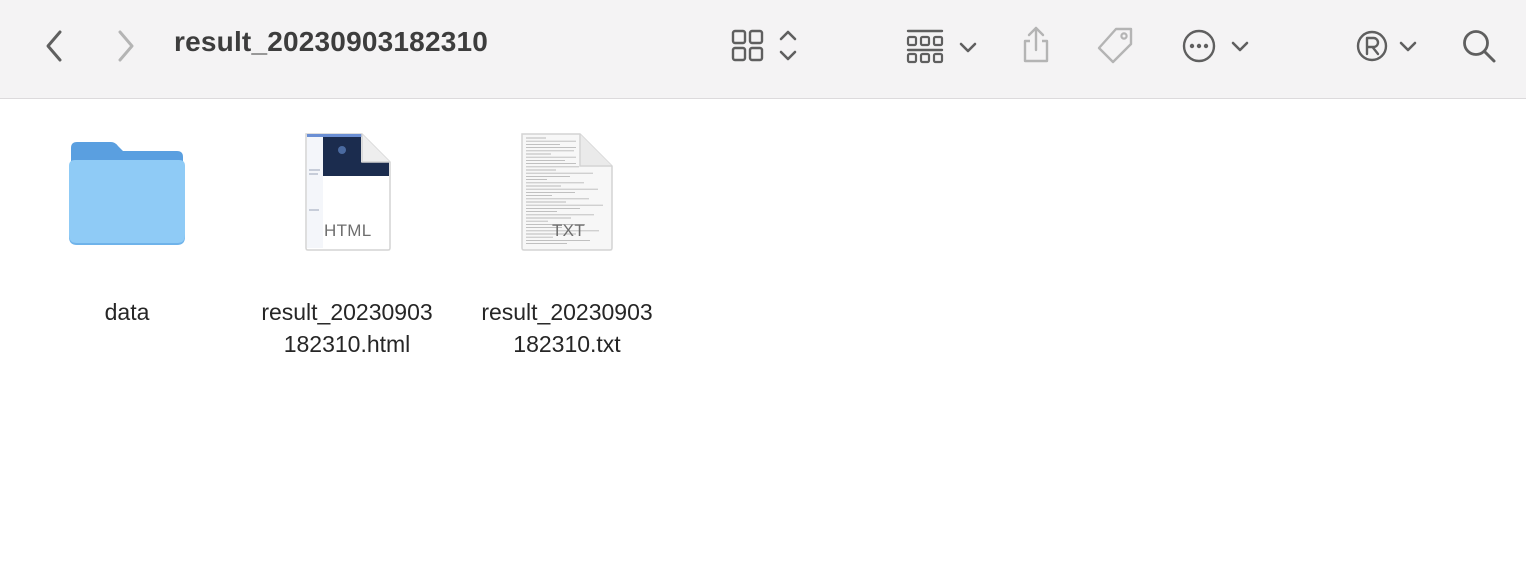 The height and width of the screenshot is (574, 1526). I want to click on folder-icon, so click(127, 193).